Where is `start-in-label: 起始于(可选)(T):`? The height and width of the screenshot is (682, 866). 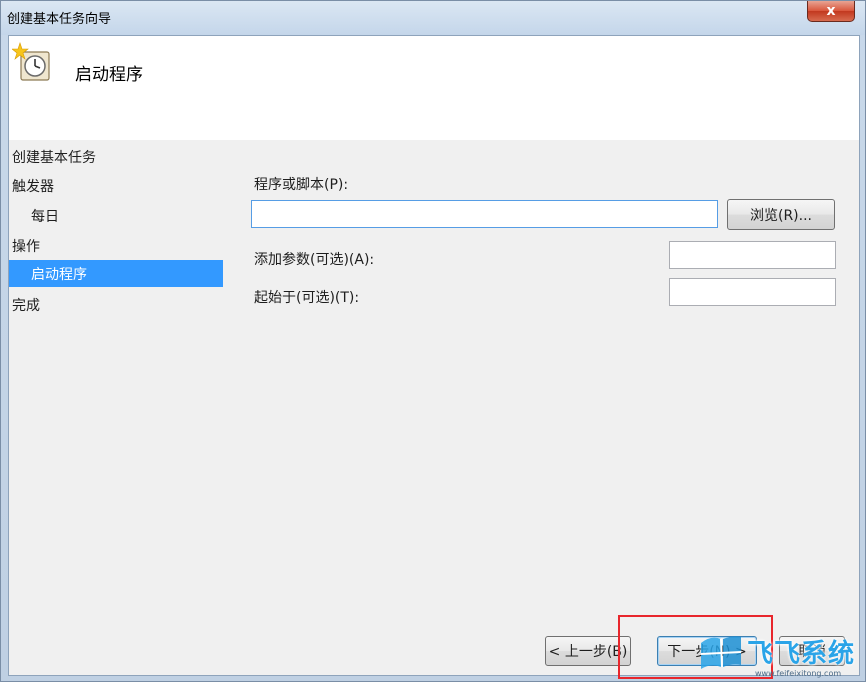
start-in-label: 起始于(可选)(T): is located at coordinates (307, 298).